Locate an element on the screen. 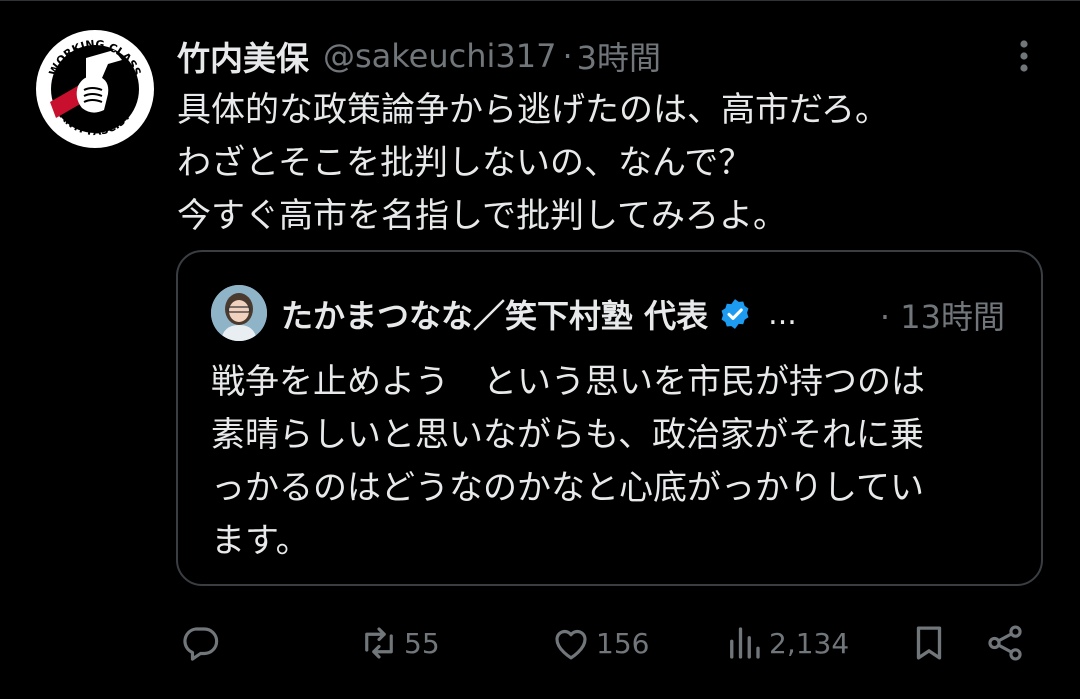  working-class-logo: WORKING CLASS ANTI-FASCIST is located at coordinates (95, 89).